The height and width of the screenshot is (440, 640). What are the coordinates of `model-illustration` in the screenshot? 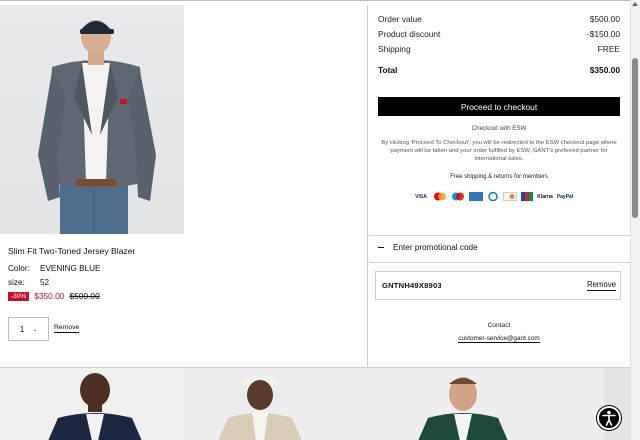 It's located at (97, 127).